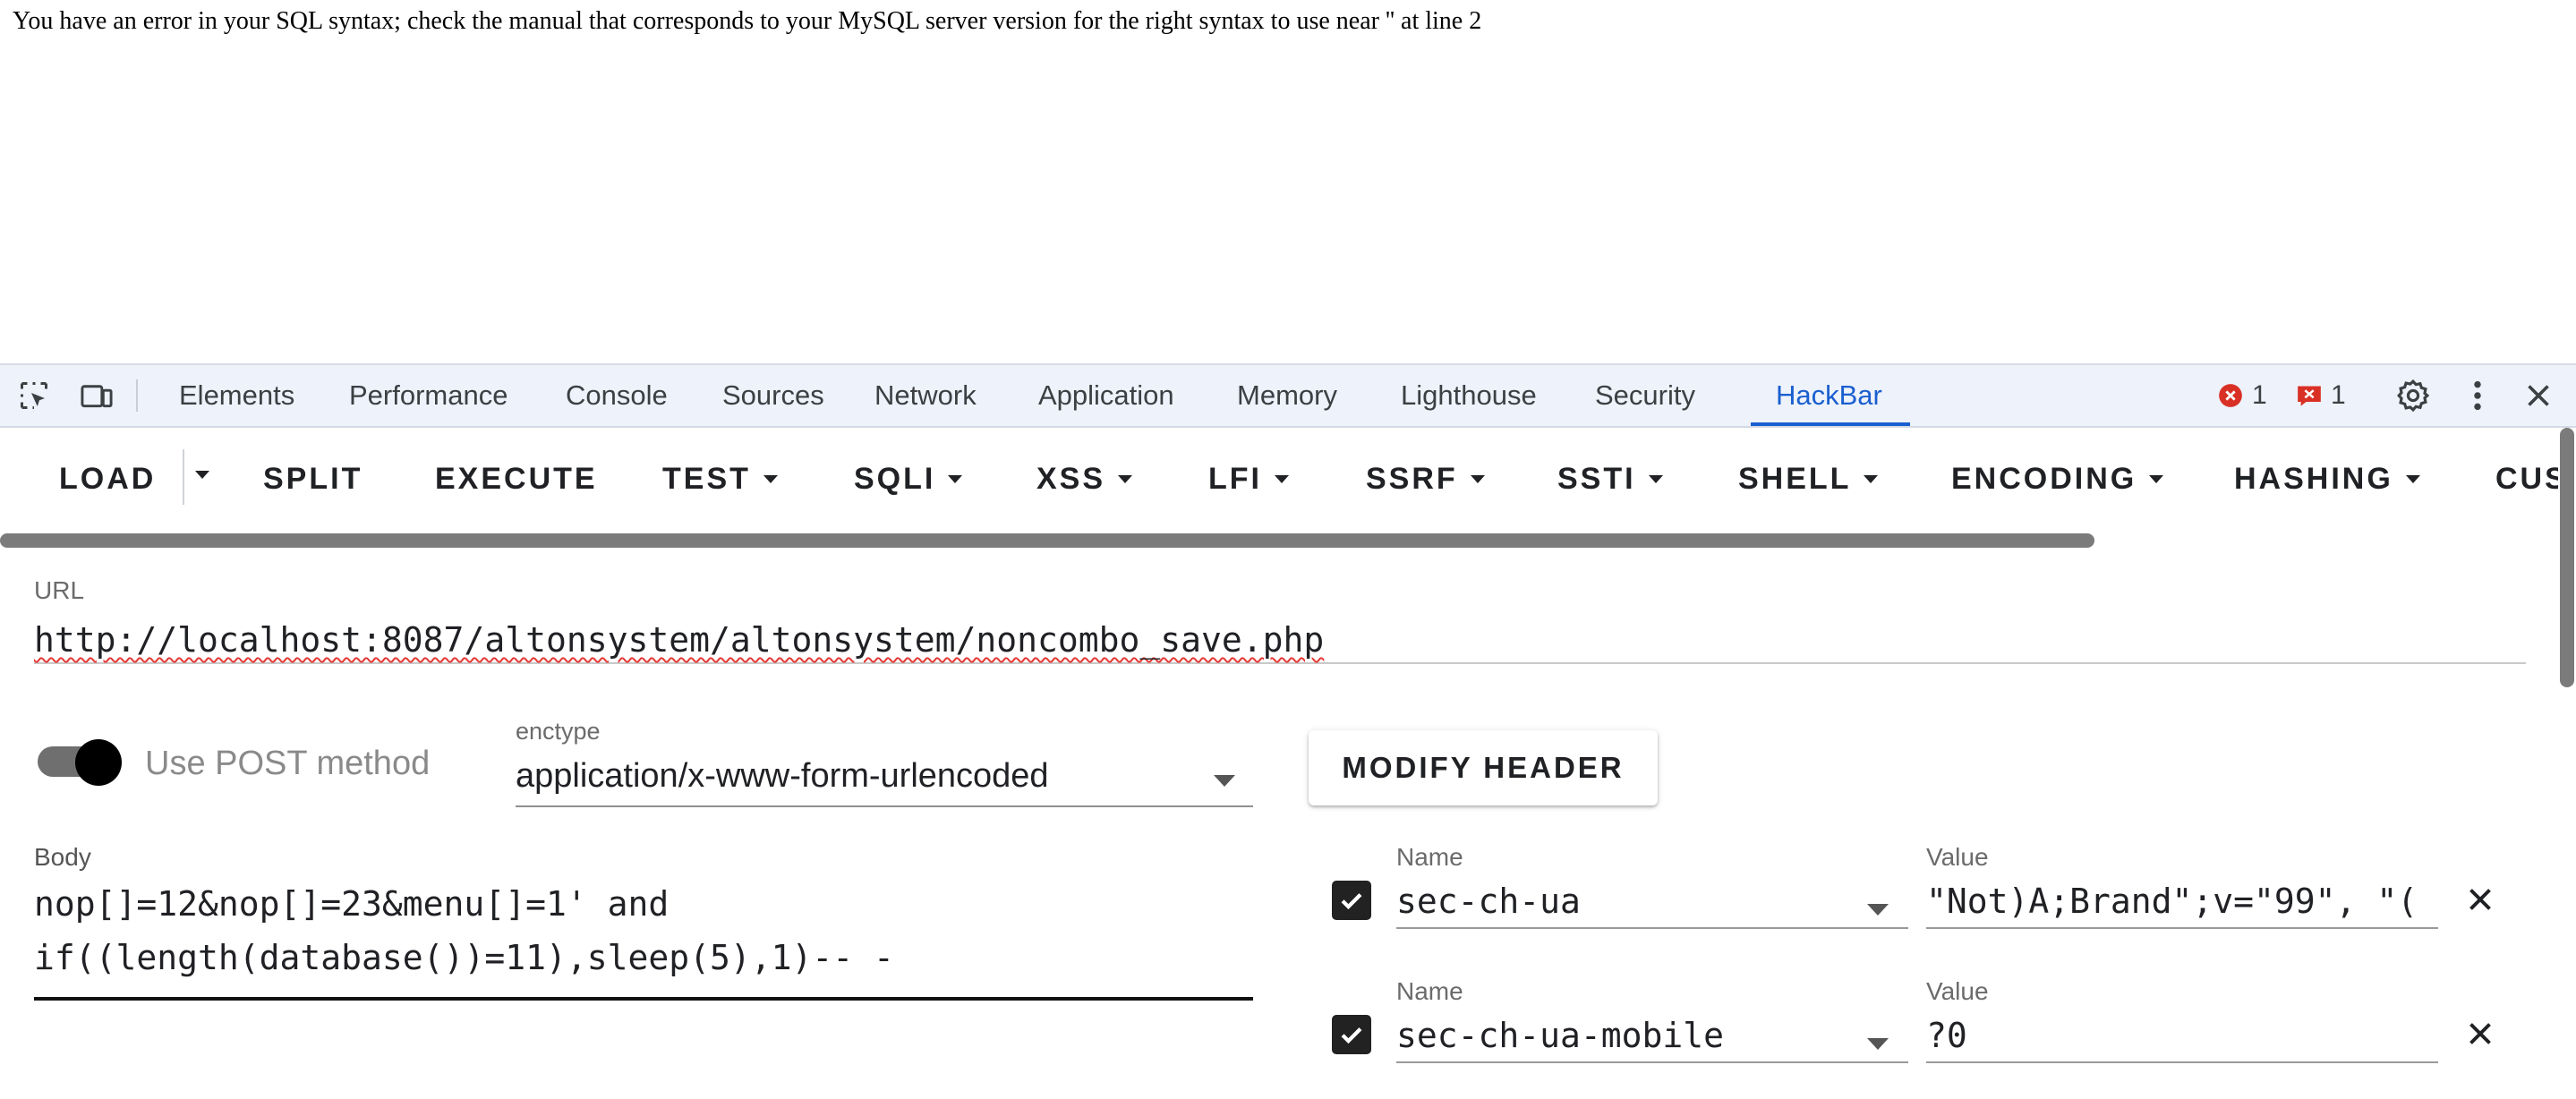 Image resolution: width=2576 pixels, height=1099 pixels. Describe the element at coordinates (1629, 1035) in the screenshot. I see `header-2-name-select: sec-ch-ua-mobile` at that location.